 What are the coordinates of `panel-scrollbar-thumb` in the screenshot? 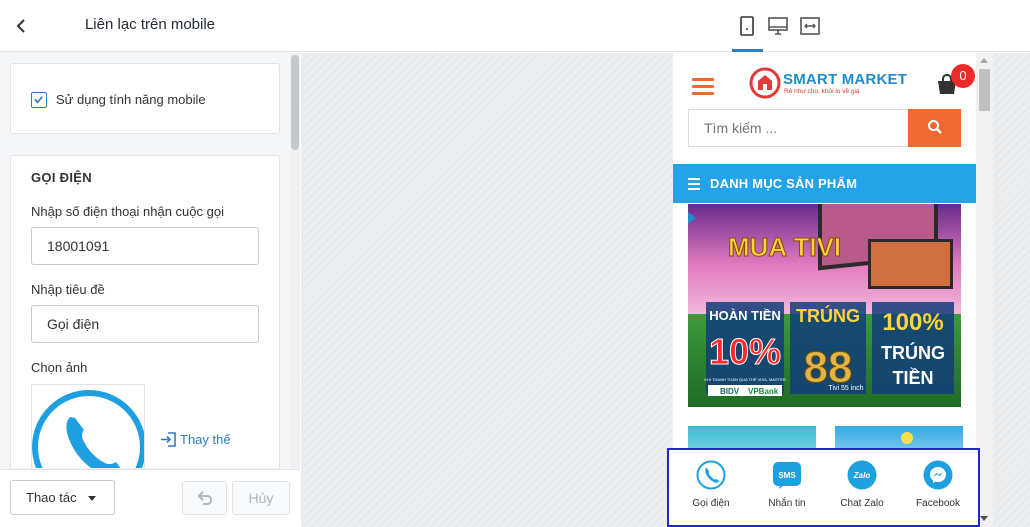 It's located at (295, 102).